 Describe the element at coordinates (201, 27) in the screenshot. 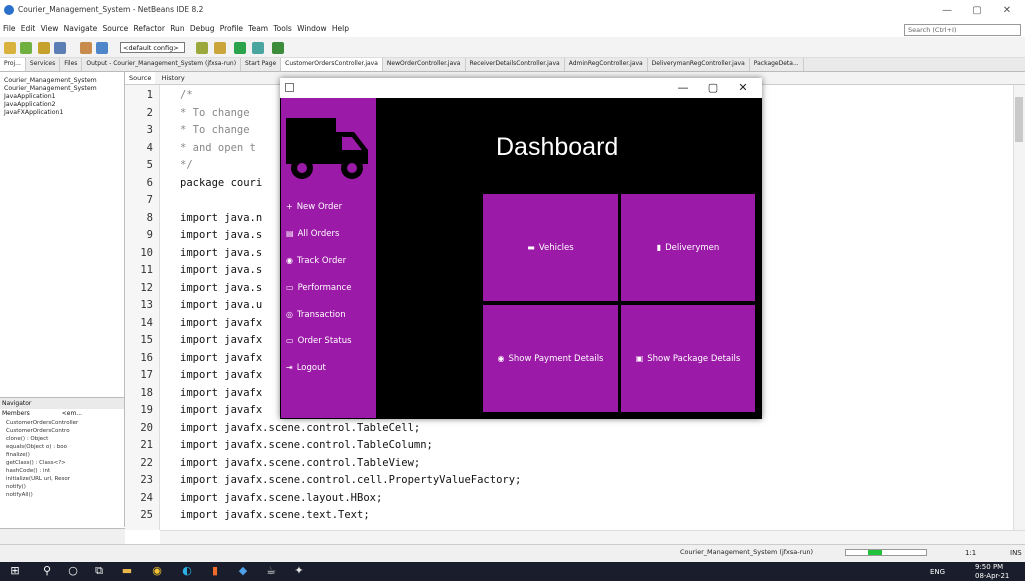

I see `menu-debug: Debug` at that location.